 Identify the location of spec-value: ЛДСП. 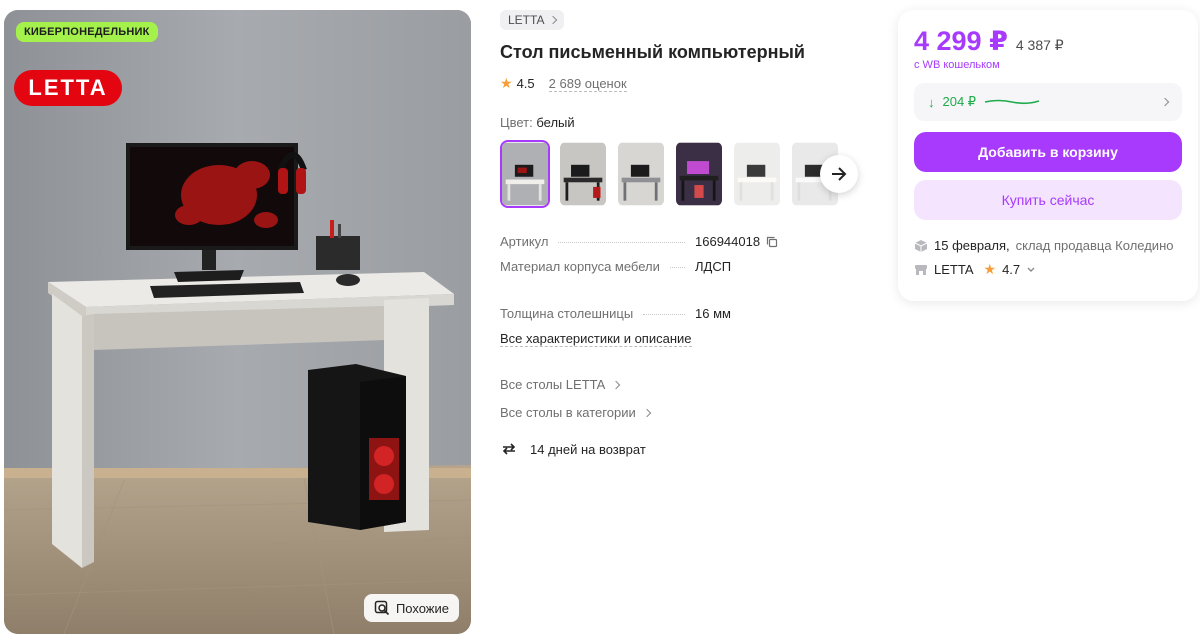
(713, 266).